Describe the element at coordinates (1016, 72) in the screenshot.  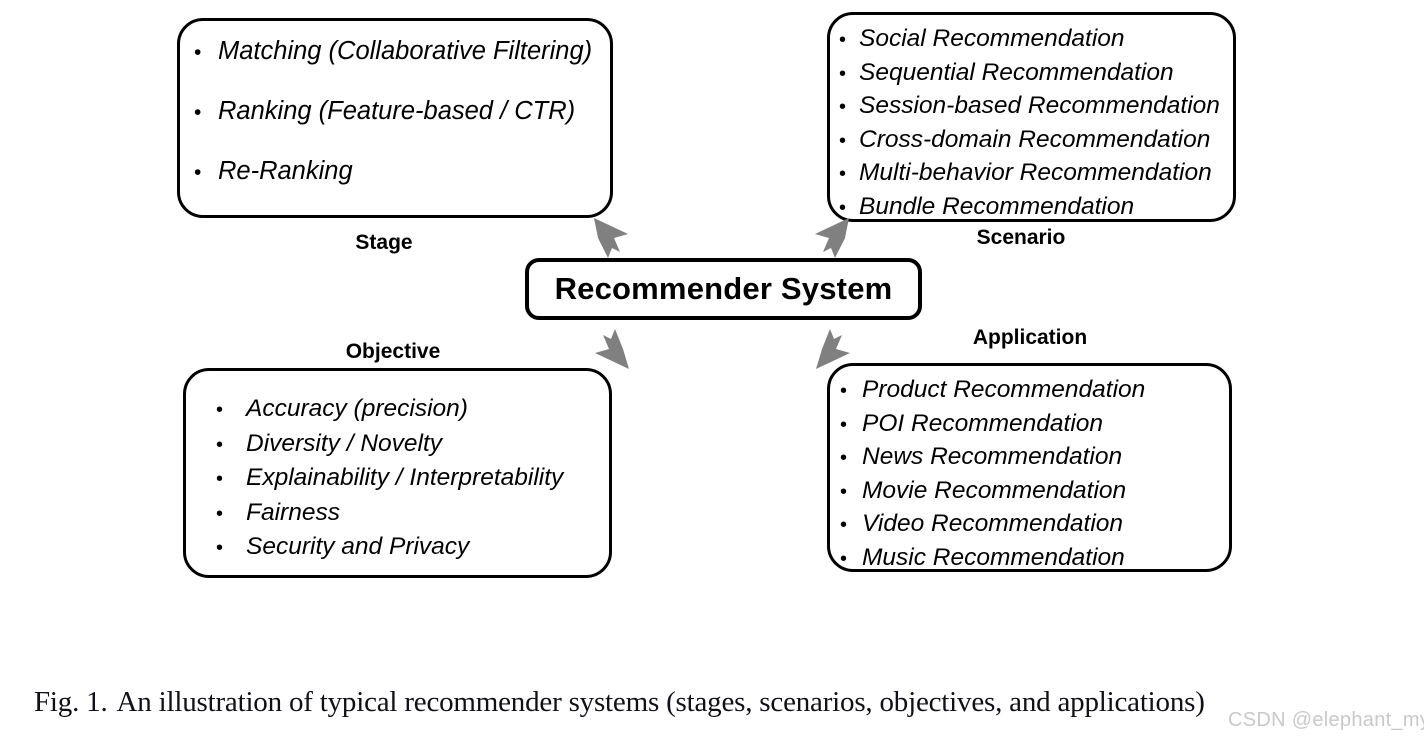
I see `scenario-item-label: Sequential Recommendation` at that location.